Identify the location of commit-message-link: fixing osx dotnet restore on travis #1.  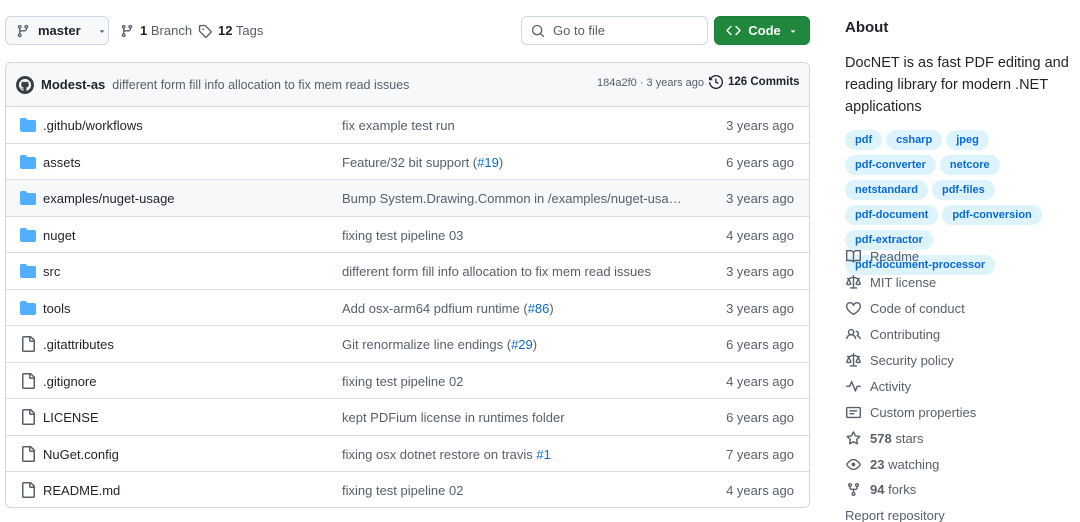
(514, 454).